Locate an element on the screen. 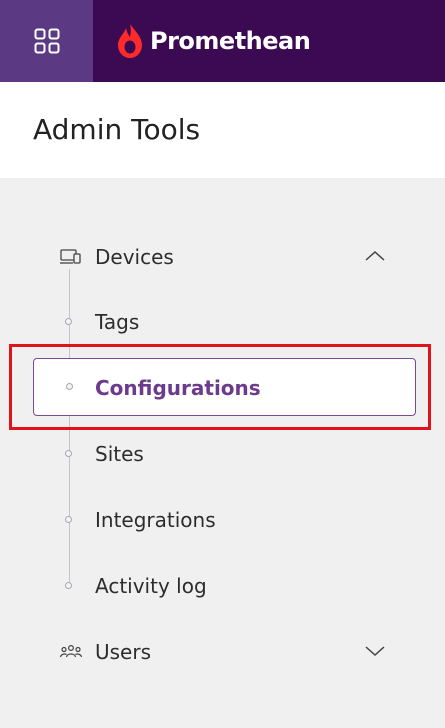 The image size is (445, 728). app-launcher-button is located at coordinates (46, 41).